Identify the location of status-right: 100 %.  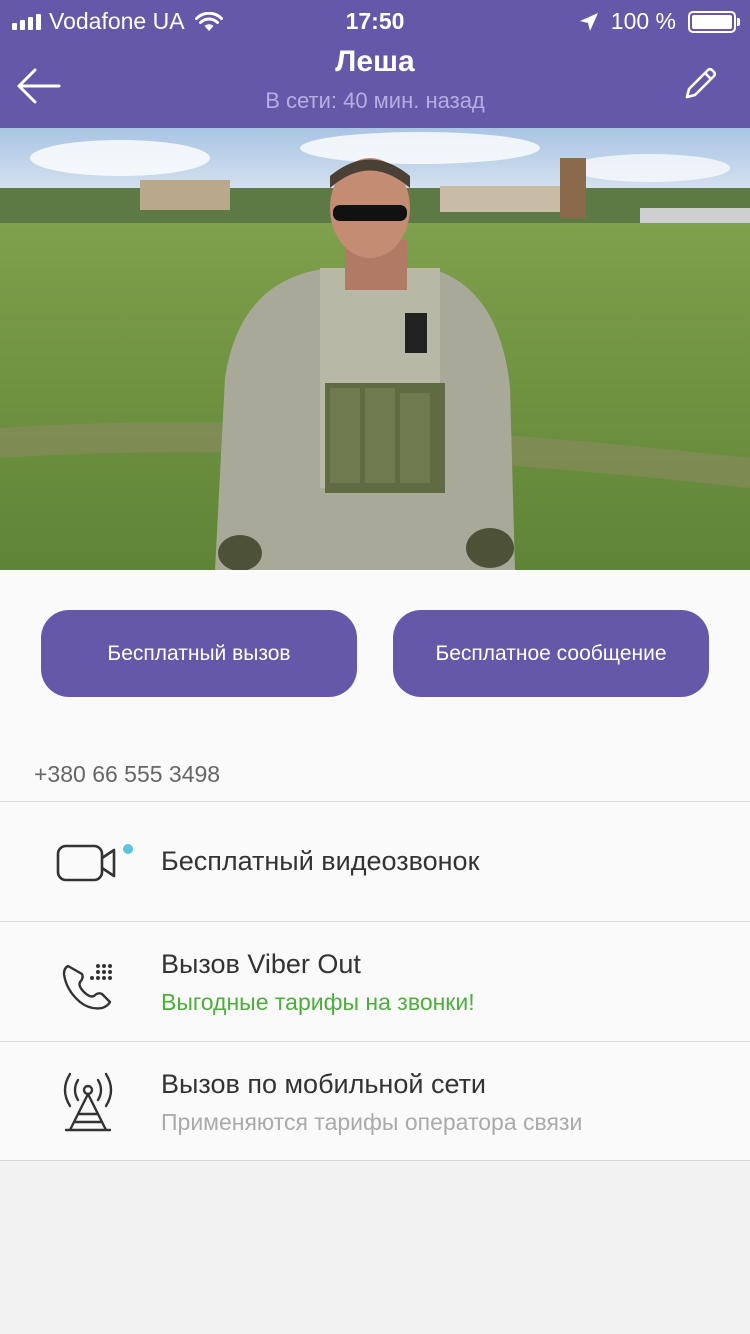
(659, 21).